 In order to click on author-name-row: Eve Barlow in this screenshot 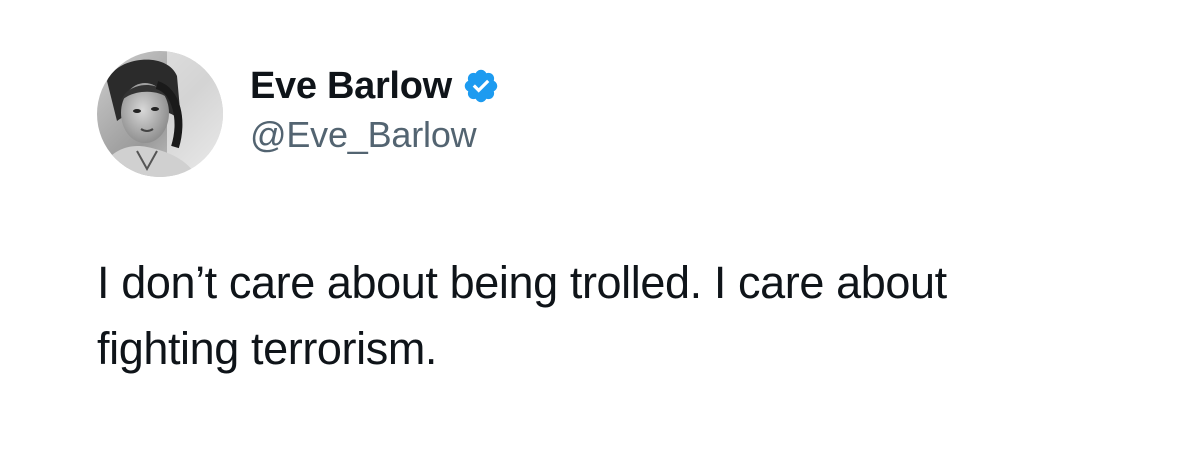, I will do `click(375, 86)`.